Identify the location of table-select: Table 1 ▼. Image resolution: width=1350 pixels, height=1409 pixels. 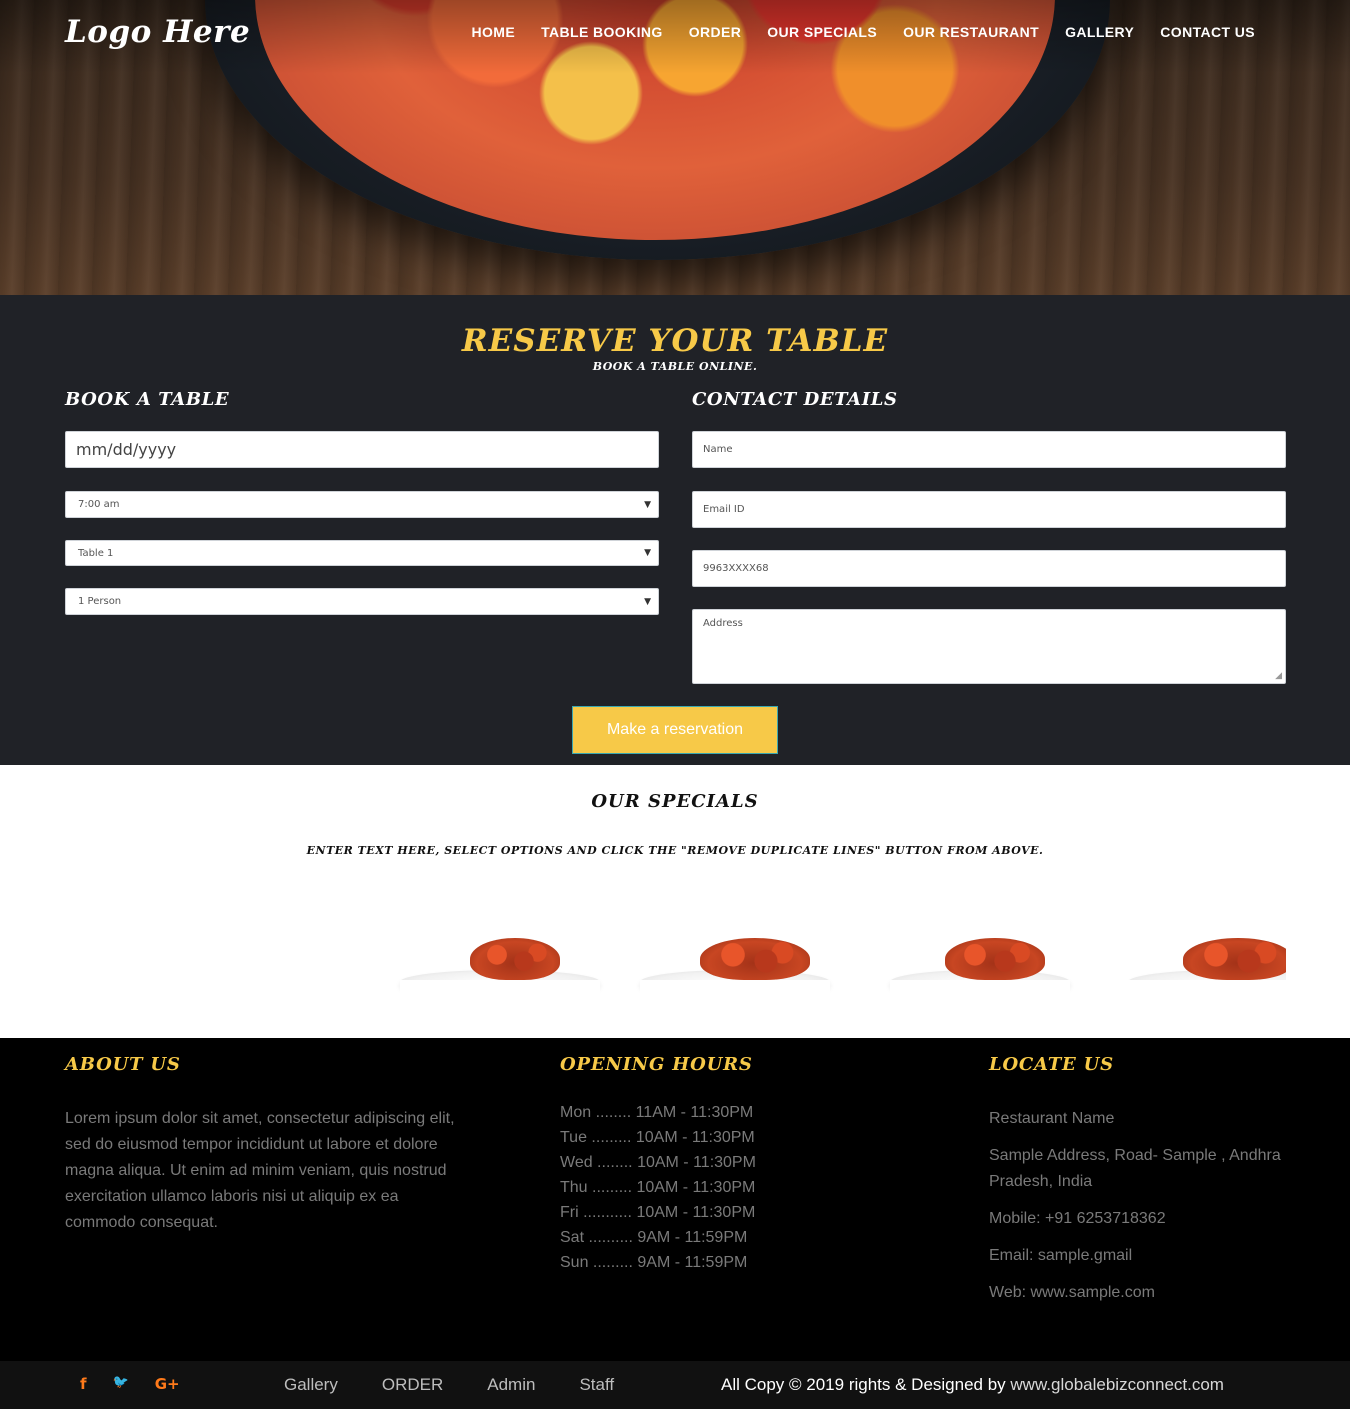
(362, 553).